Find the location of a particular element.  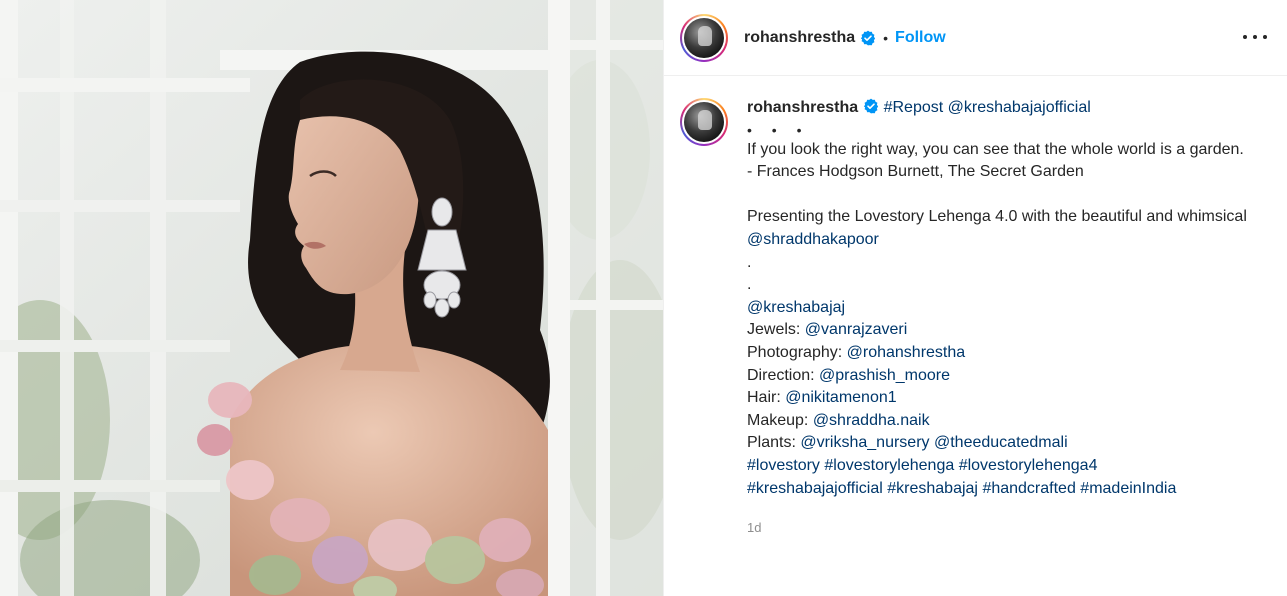

avatar-image is located at coordinates (704, 37).